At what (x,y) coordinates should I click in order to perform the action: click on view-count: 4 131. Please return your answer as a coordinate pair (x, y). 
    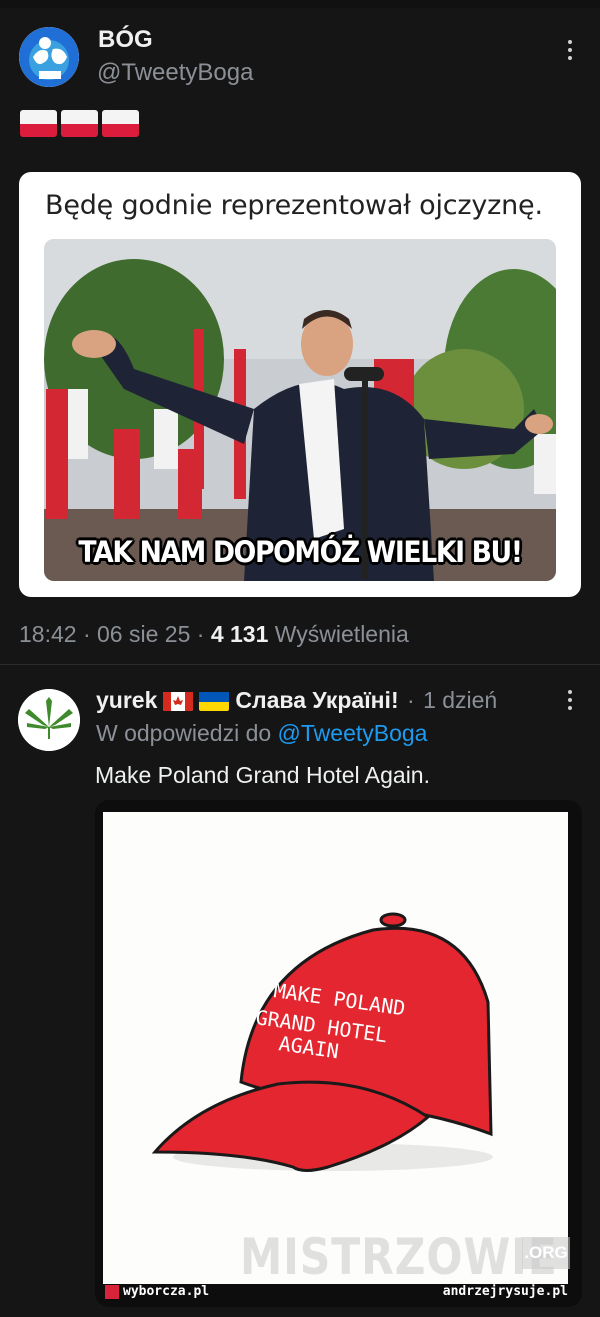
    Looking at the image, I should click on (239, 634).